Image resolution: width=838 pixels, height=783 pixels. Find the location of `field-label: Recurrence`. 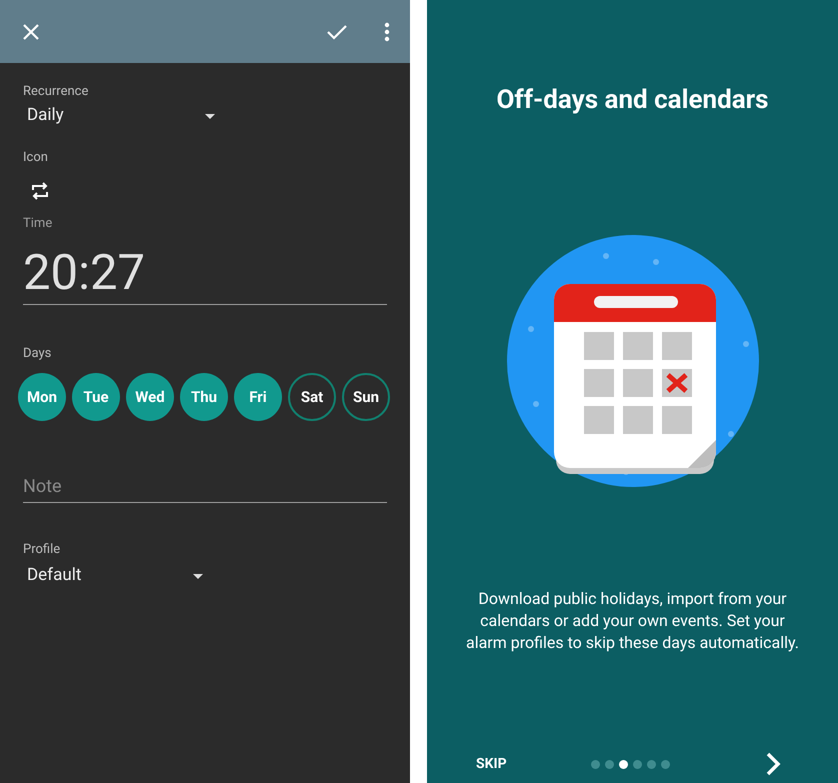

field-label: Recurrence is located at coordinates (55, 92).